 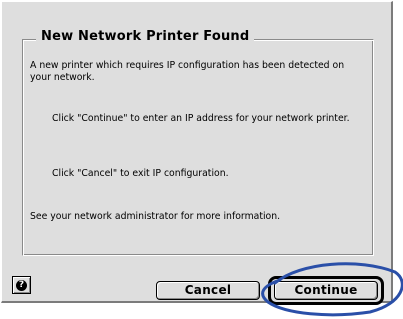 I want to click on cancel-button: Cancel, so click(x=208, y=290).